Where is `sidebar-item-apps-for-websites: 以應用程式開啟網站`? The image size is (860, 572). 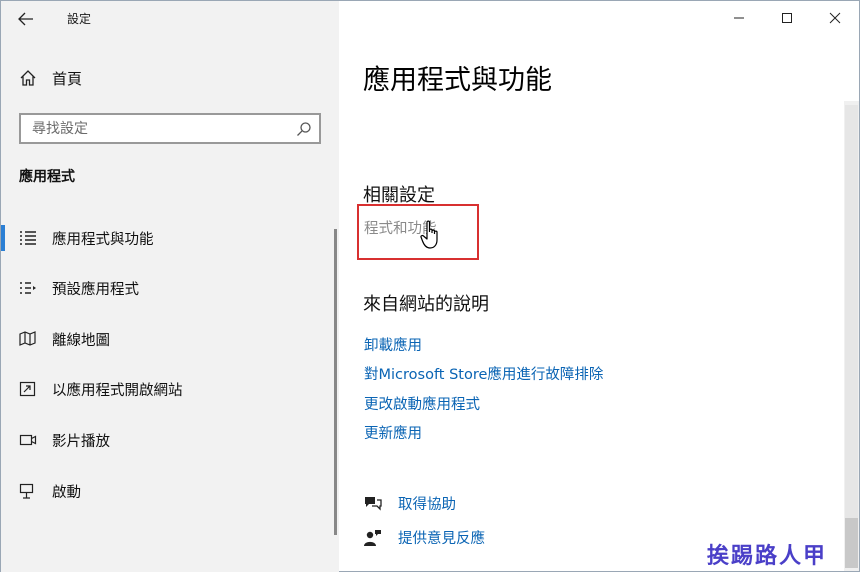
sidebar-item-apps-for-websites: 以應用程式開啟網站 is located at coordinates (161, 389).